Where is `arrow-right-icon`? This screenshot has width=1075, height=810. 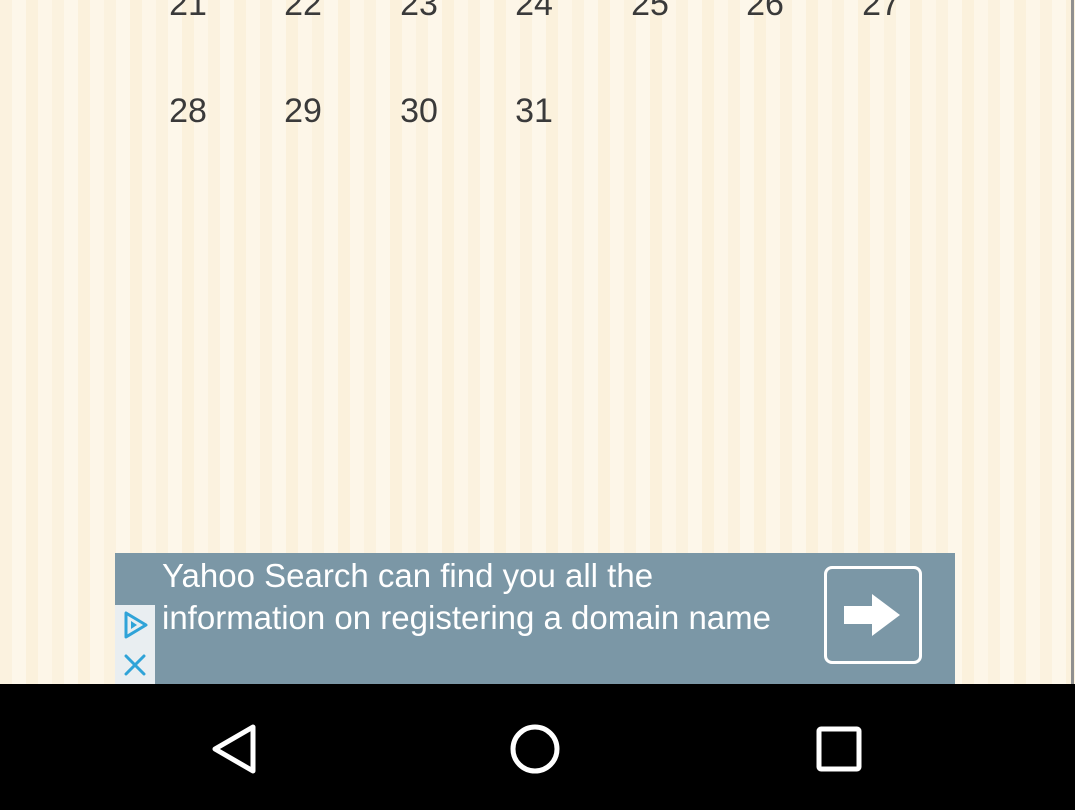
arrow-right-icon is located at coordinates (872, 615).